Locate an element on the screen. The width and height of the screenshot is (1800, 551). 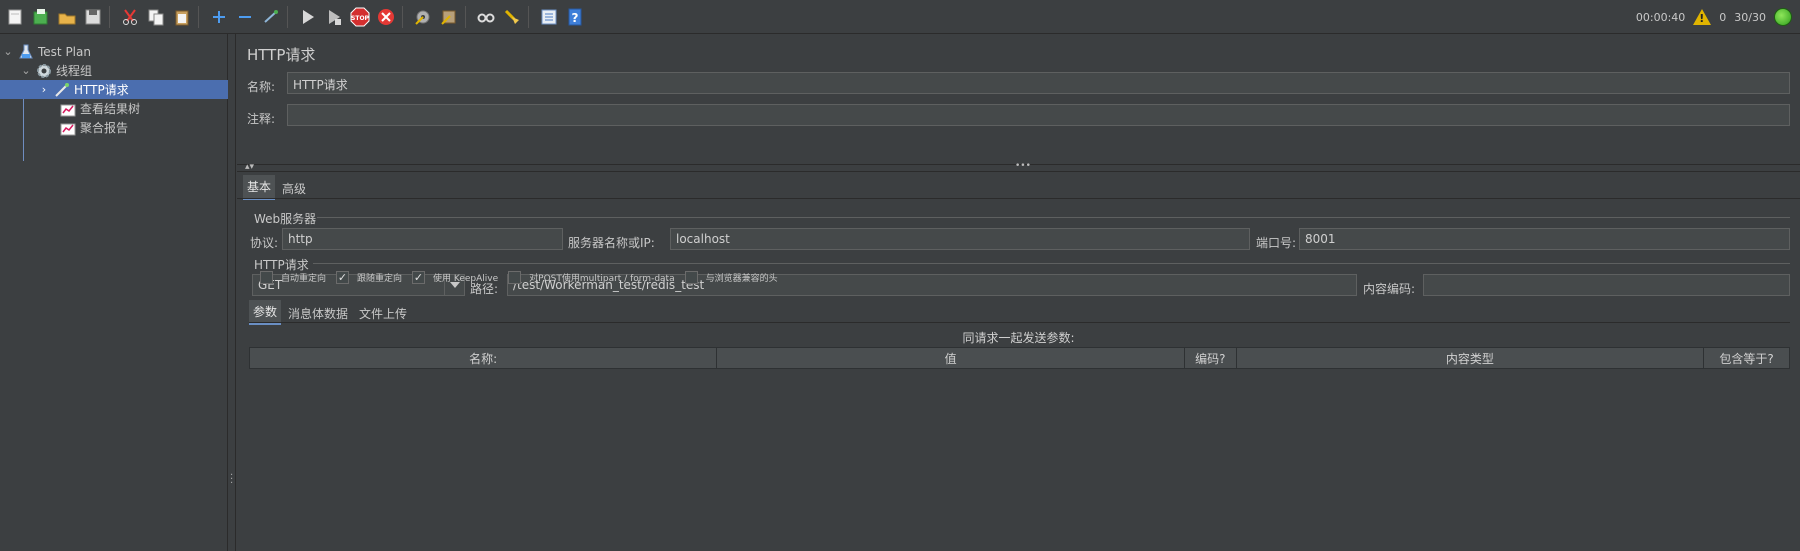
tree-node-label: 查看结果树 is located at coordinates (110, 109).